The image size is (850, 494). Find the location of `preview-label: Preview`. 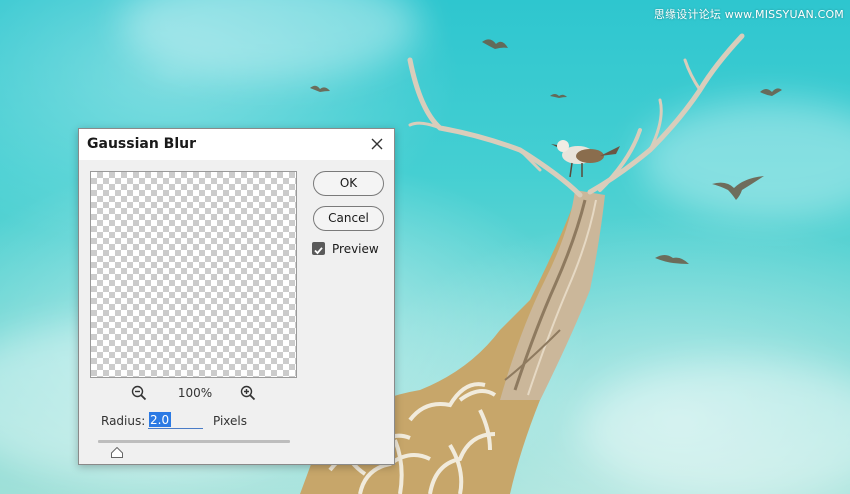

preview-label: Preview is located at coordinates (355, 249).